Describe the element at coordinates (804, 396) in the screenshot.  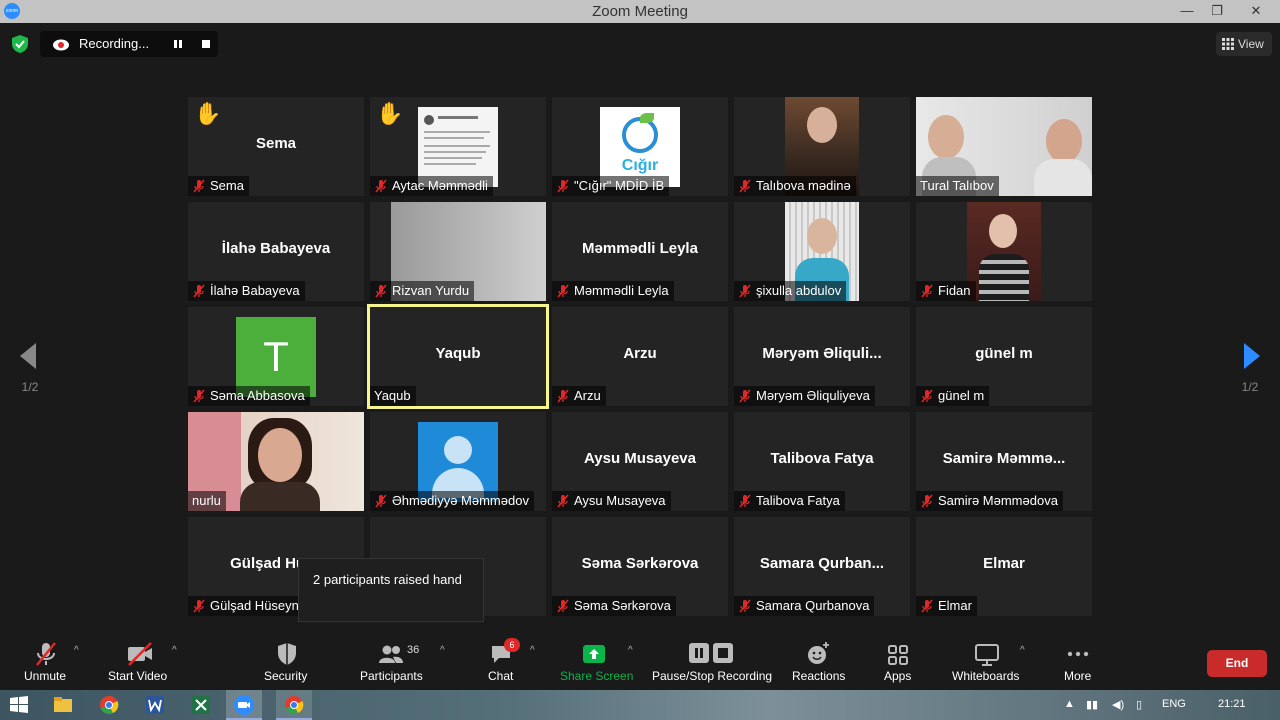
I see `participant-name-label: Məryəm Əliquliyeva` at that location.